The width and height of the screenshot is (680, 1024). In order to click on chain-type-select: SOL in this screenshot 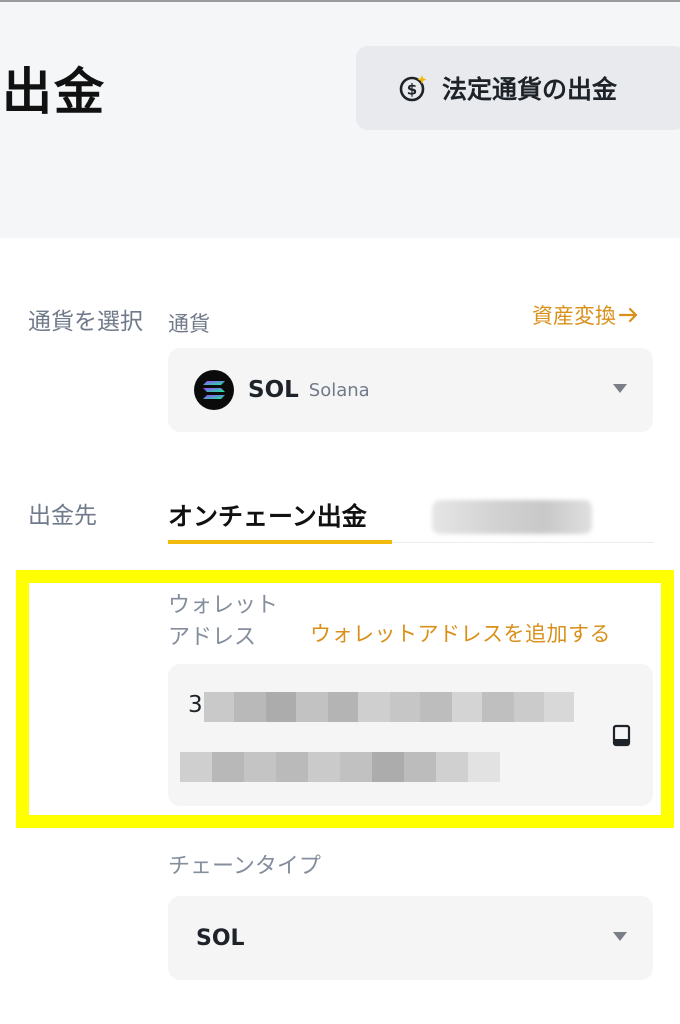, I will do `click(410, 938)`.